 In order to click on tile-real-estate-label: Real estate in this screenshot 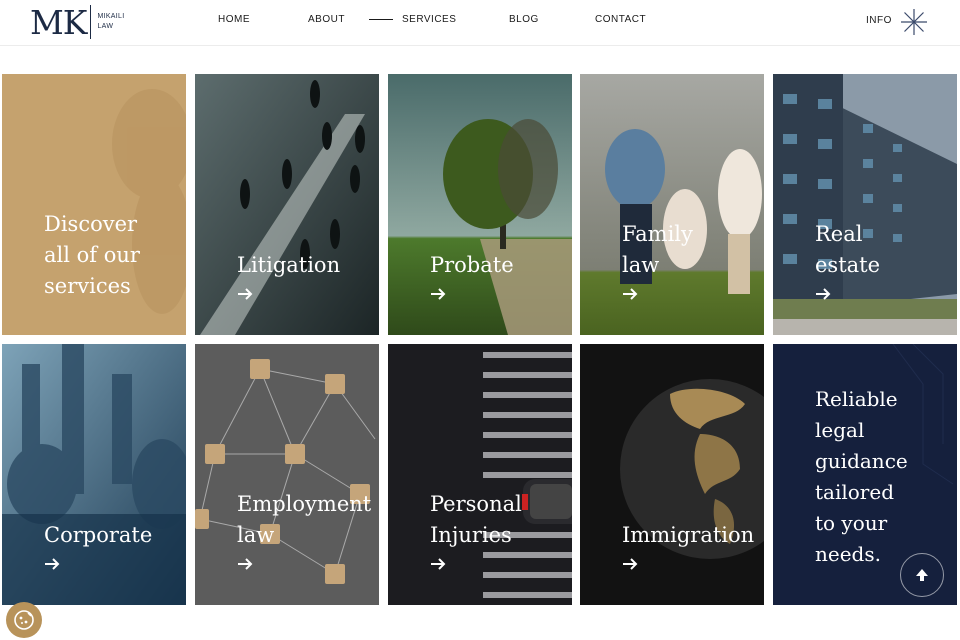, I will do `click(886, 250)`.